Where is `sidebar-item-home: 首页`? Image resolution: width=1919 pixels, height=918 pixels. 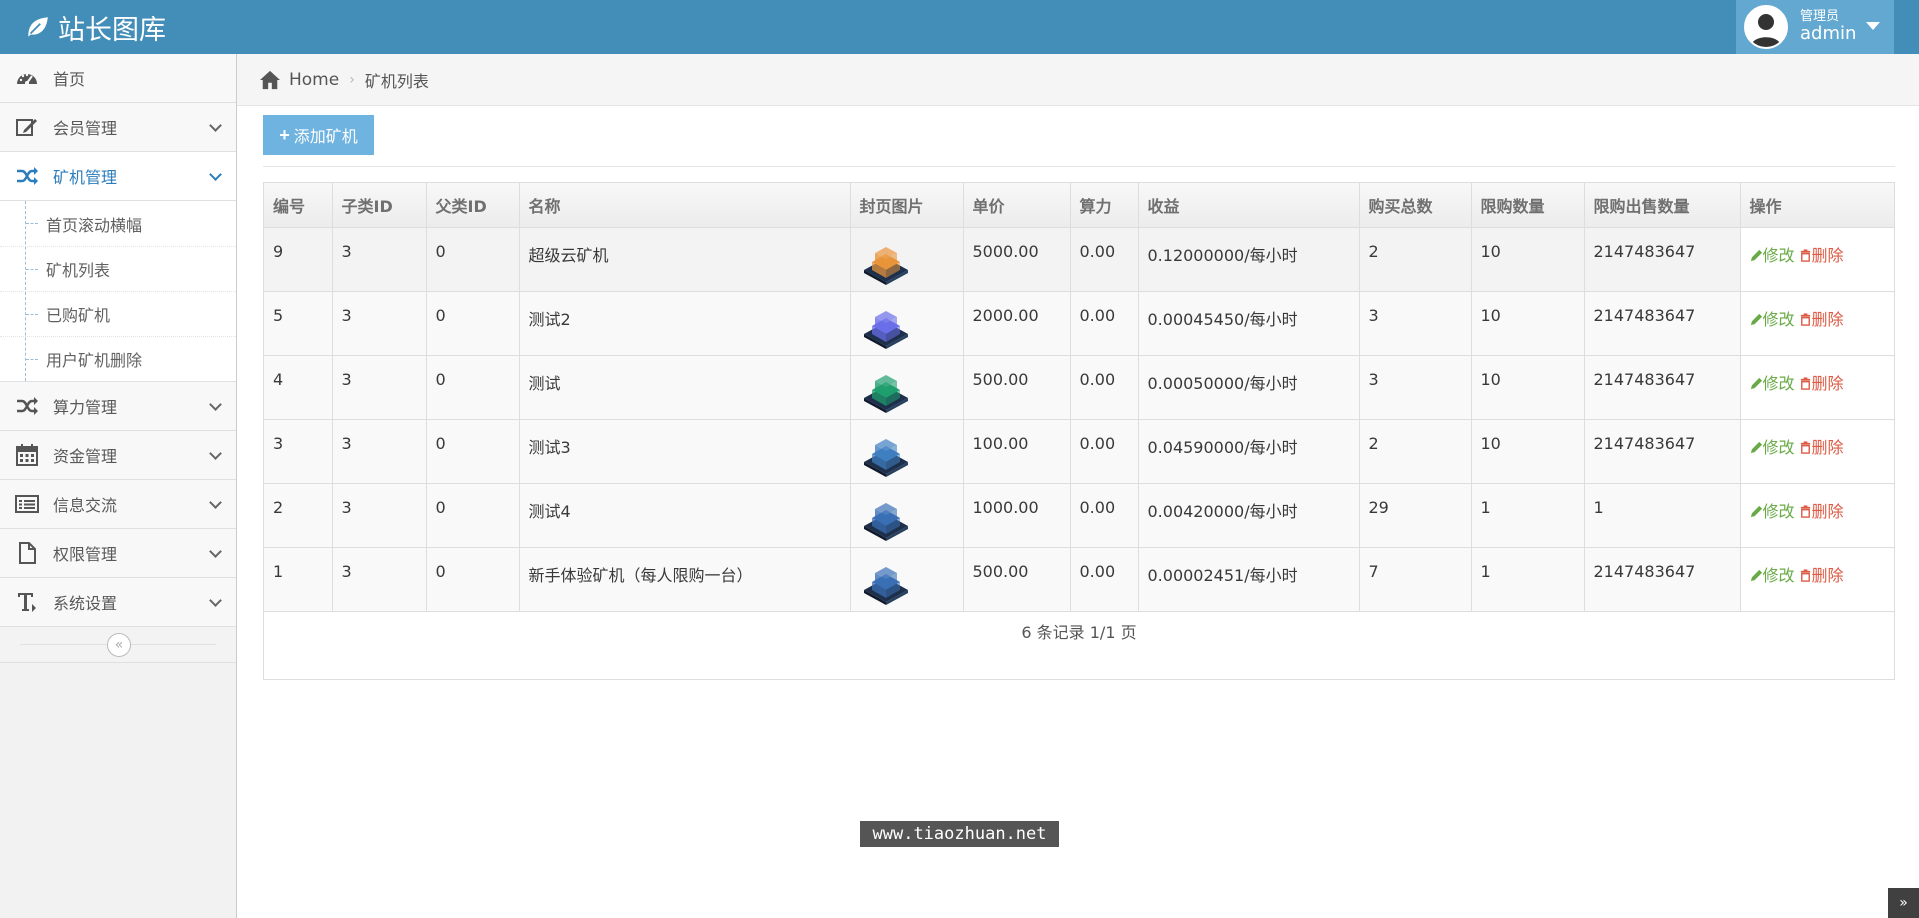 sidebar-item-home: 首页 is located at coordinates (118, 78).